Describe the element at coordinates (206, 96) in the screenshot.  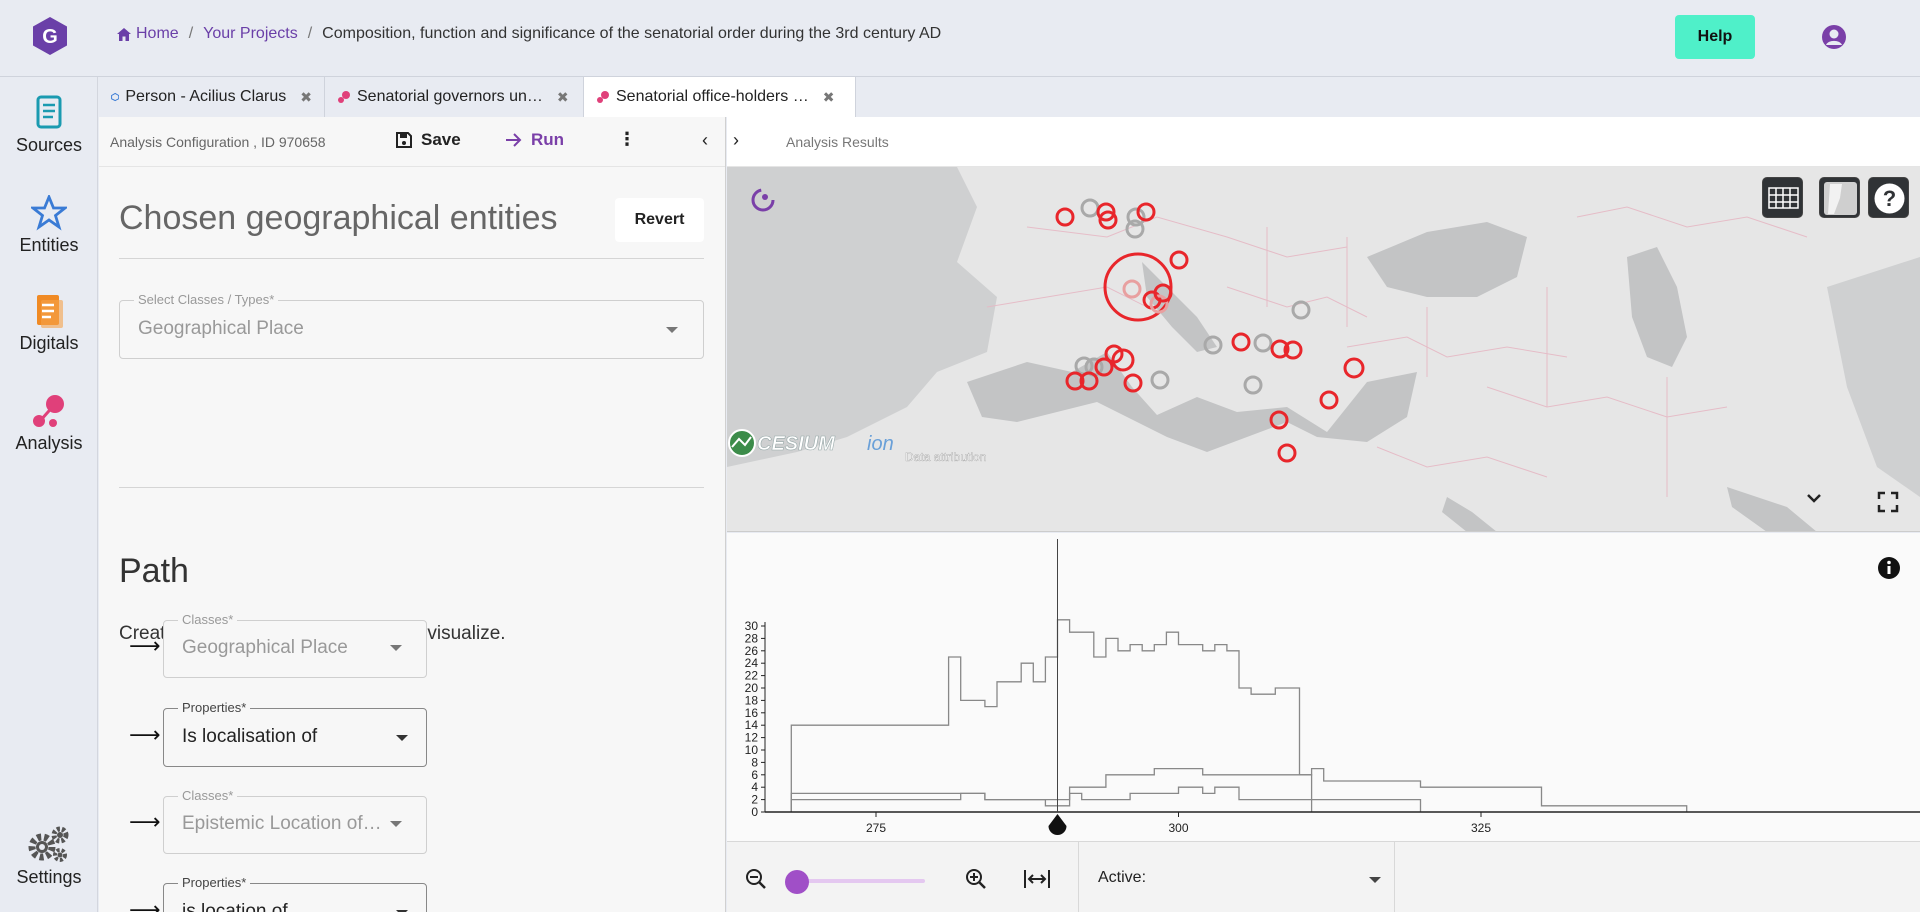
I see `tab-label: Person - Acilius Clarus` at that location.